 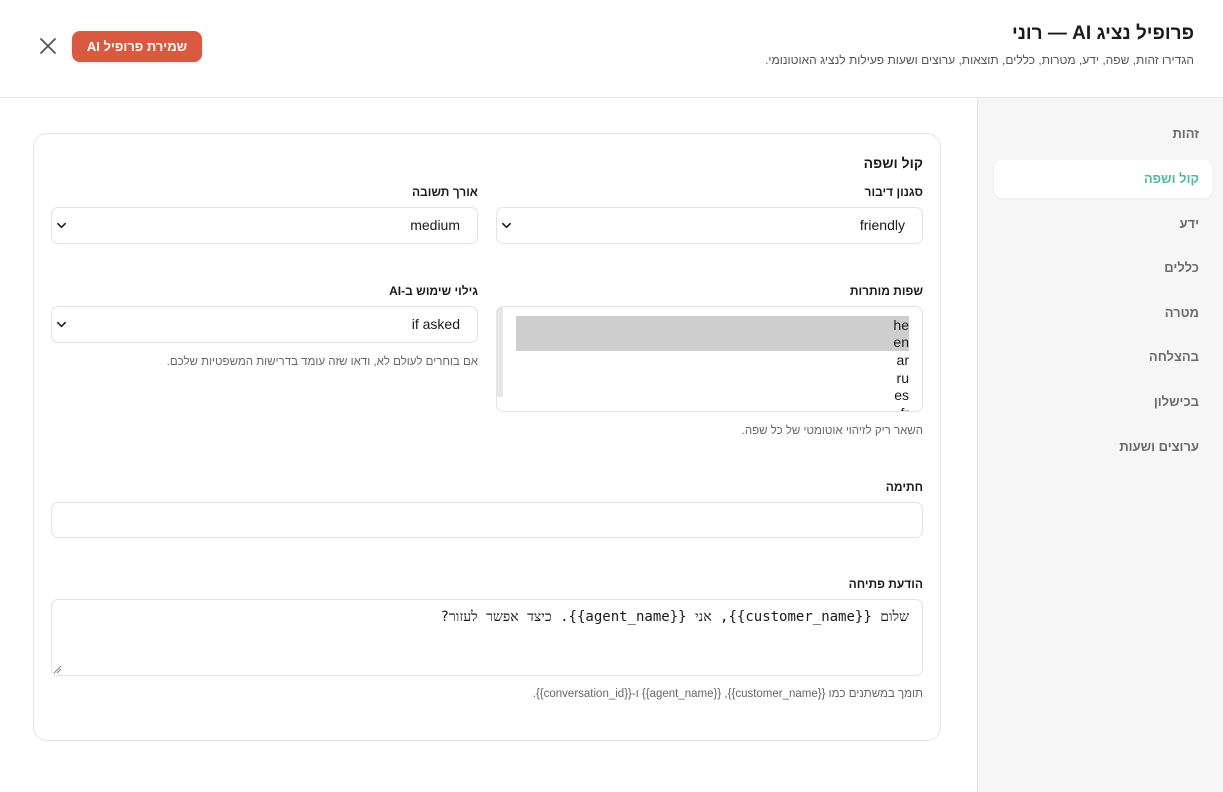 What do you see at coordinates (1103, 268) in the screenshot?
I see `sidebar-item-rules: כללים` at bounding box center [1103, 268].